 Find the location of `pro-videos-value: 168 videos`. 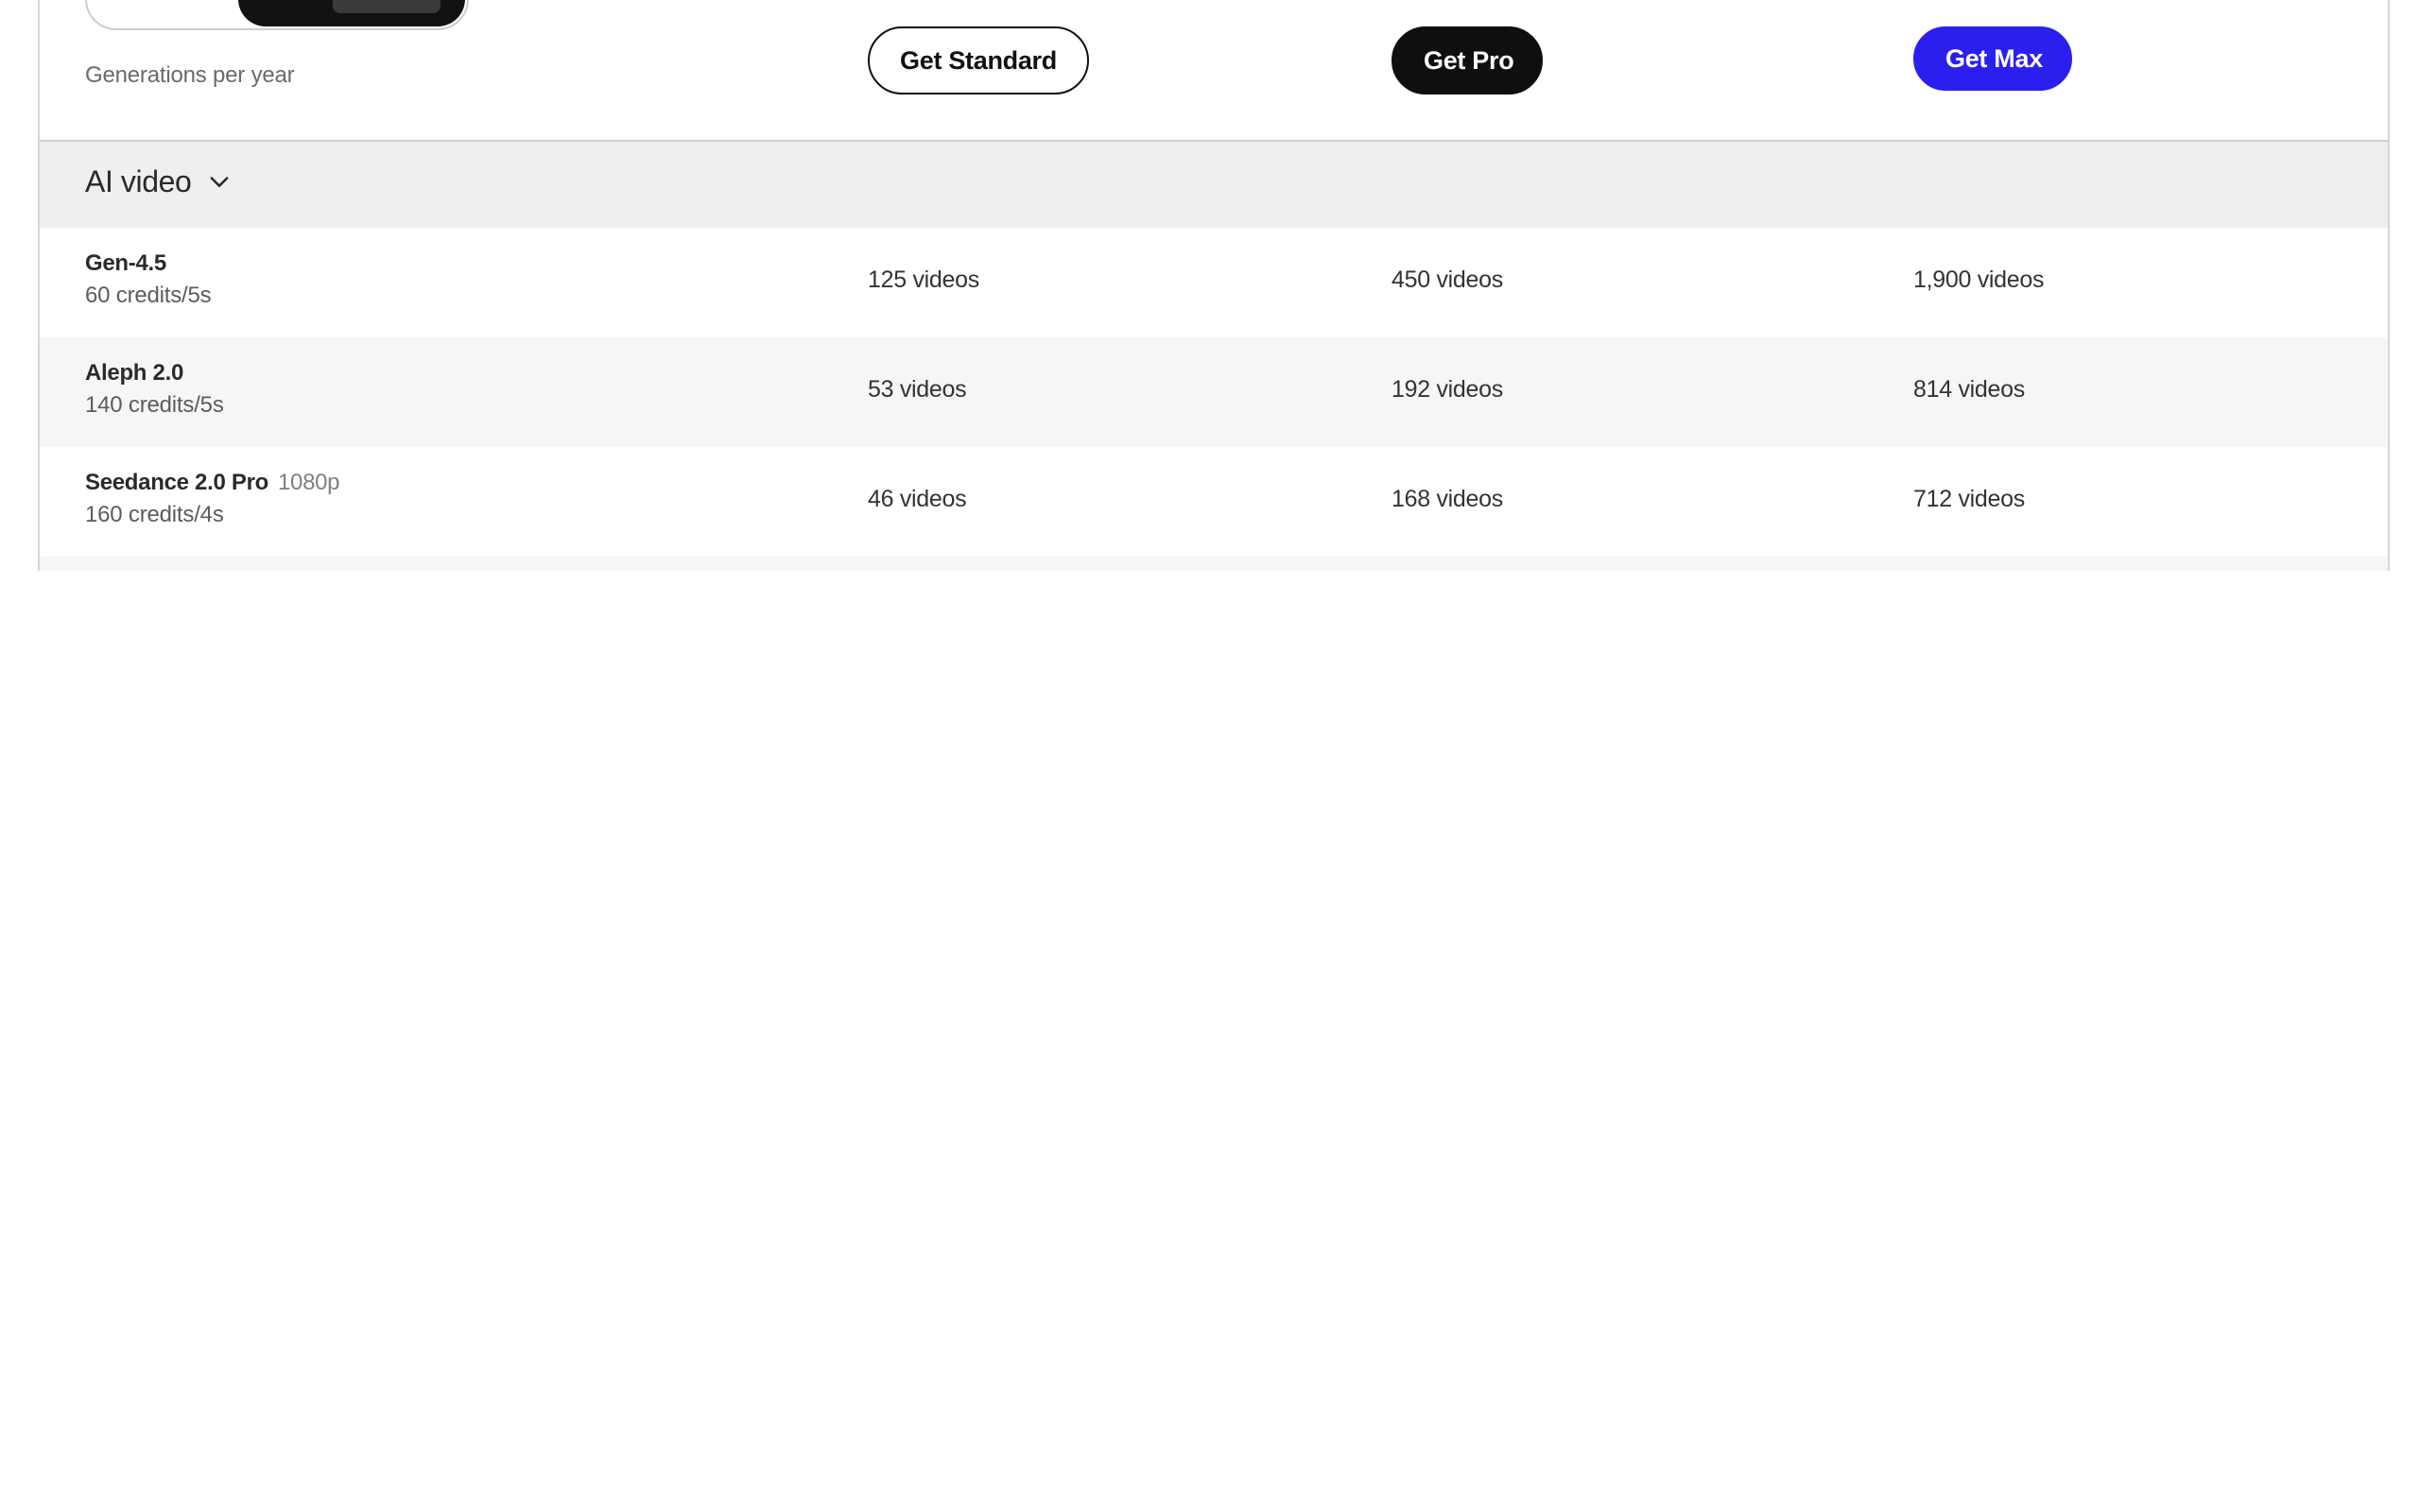

pro-videos-value: 168 videos is located at coordinates (1447, 499).